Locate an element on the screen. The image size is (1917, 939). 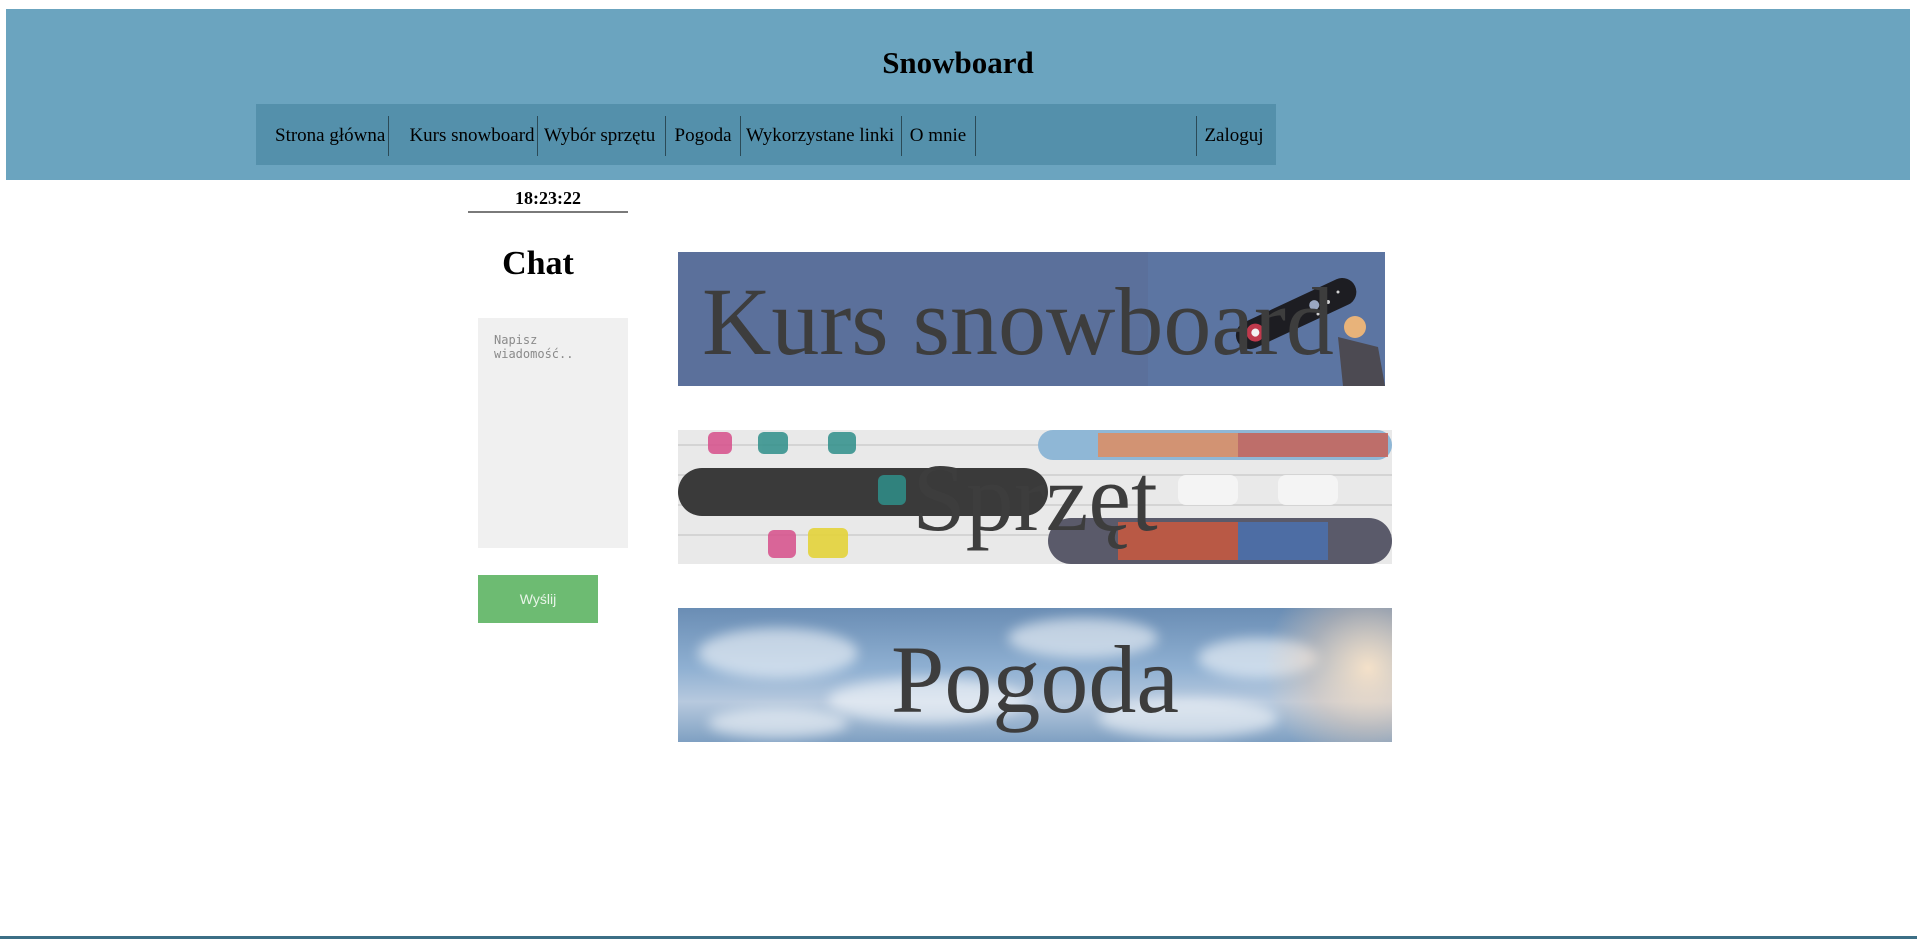
nav-item-wybor-sprzetu: Wybór sprzętu is located at coordinates (599, 136).